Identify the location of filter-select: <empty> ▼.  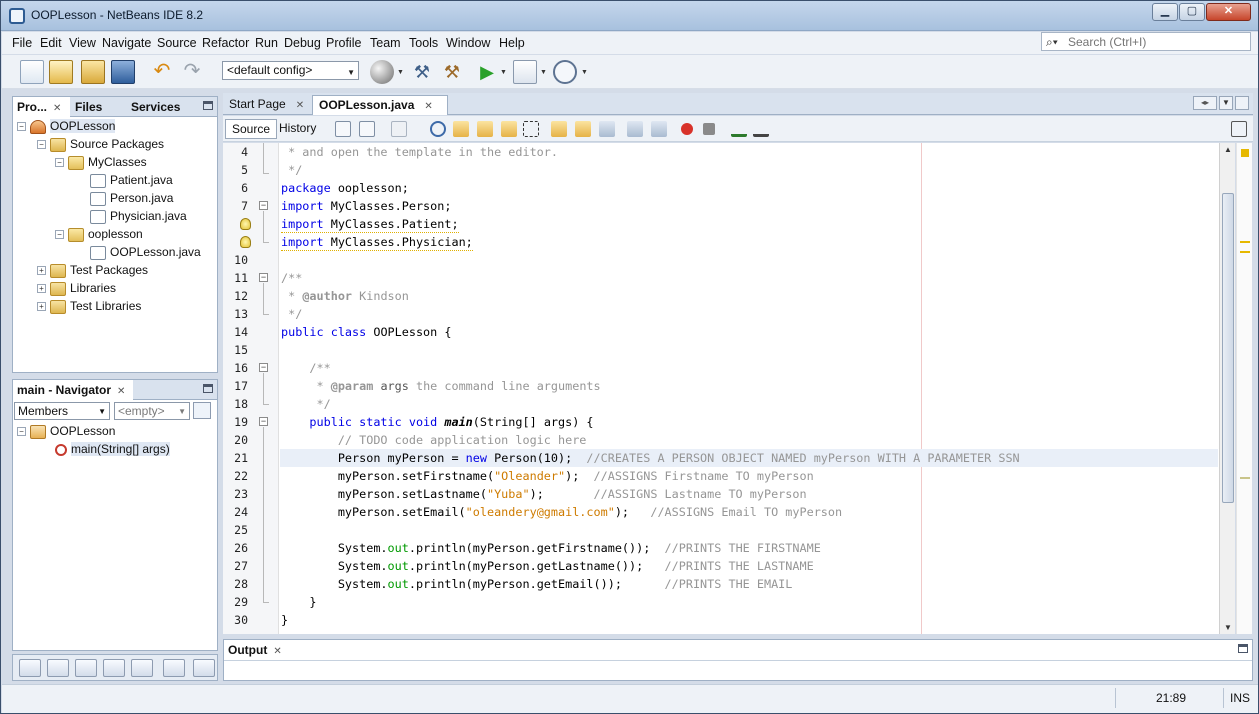
(152, 411).